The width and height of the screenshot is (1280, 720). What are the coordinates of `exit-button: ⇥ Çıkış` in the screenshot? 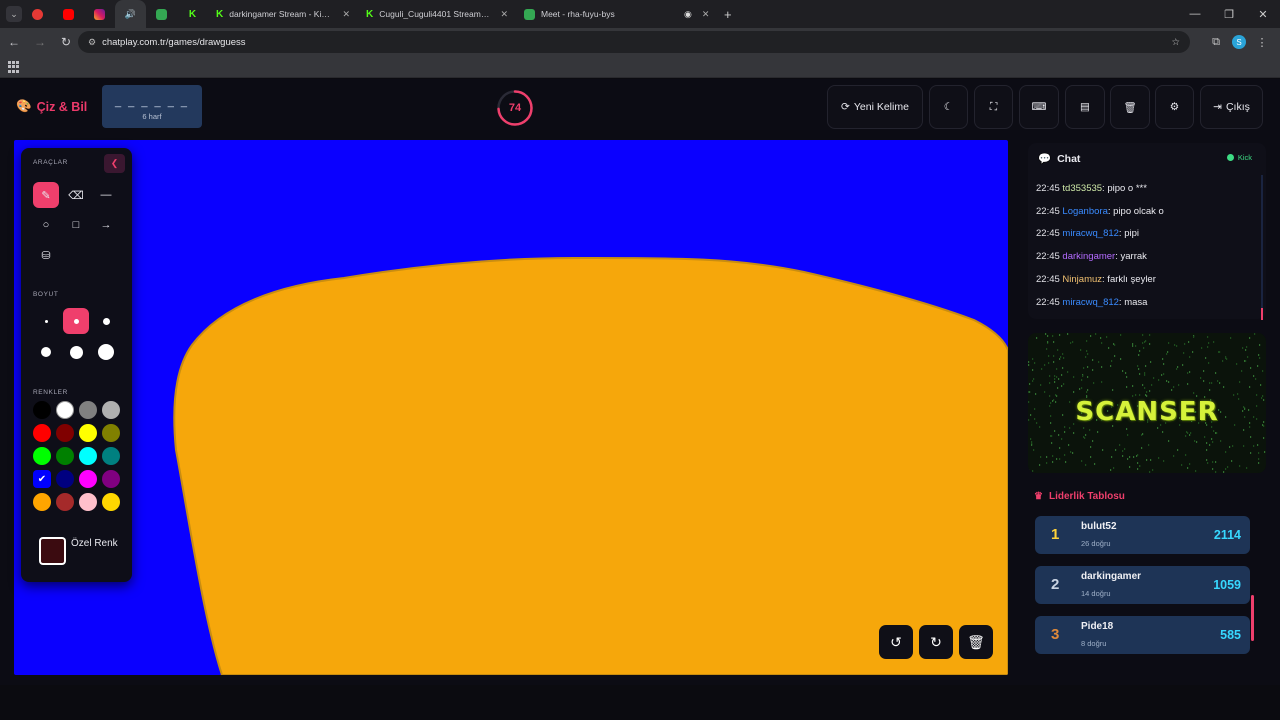 It's located at (1231, 107).